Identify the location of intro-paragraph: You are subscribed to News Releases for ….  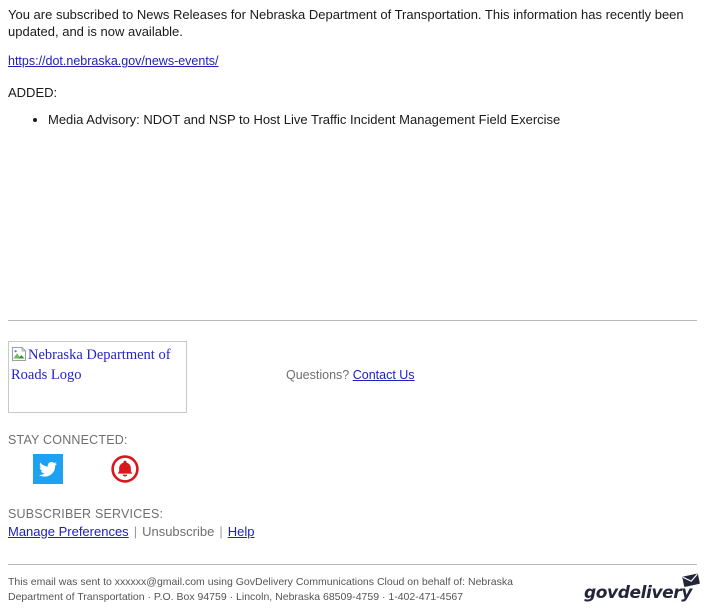
(346, 23).